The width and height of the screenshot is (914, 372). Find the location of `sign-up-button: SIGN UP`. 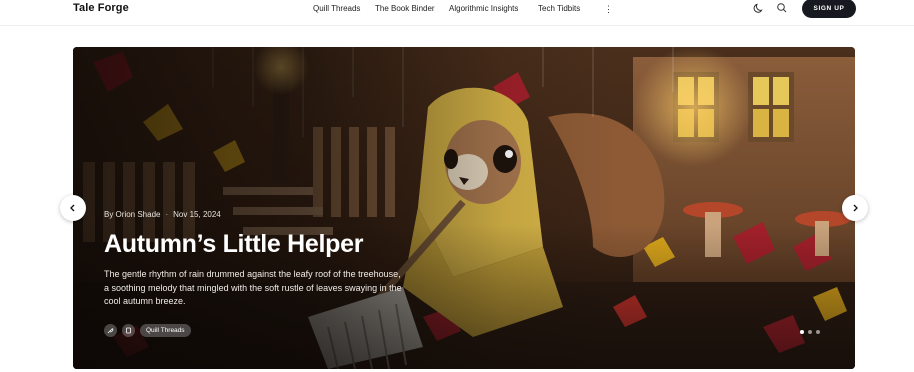

sign-up-button: SIGN UP is located at coordinates (829, 9).